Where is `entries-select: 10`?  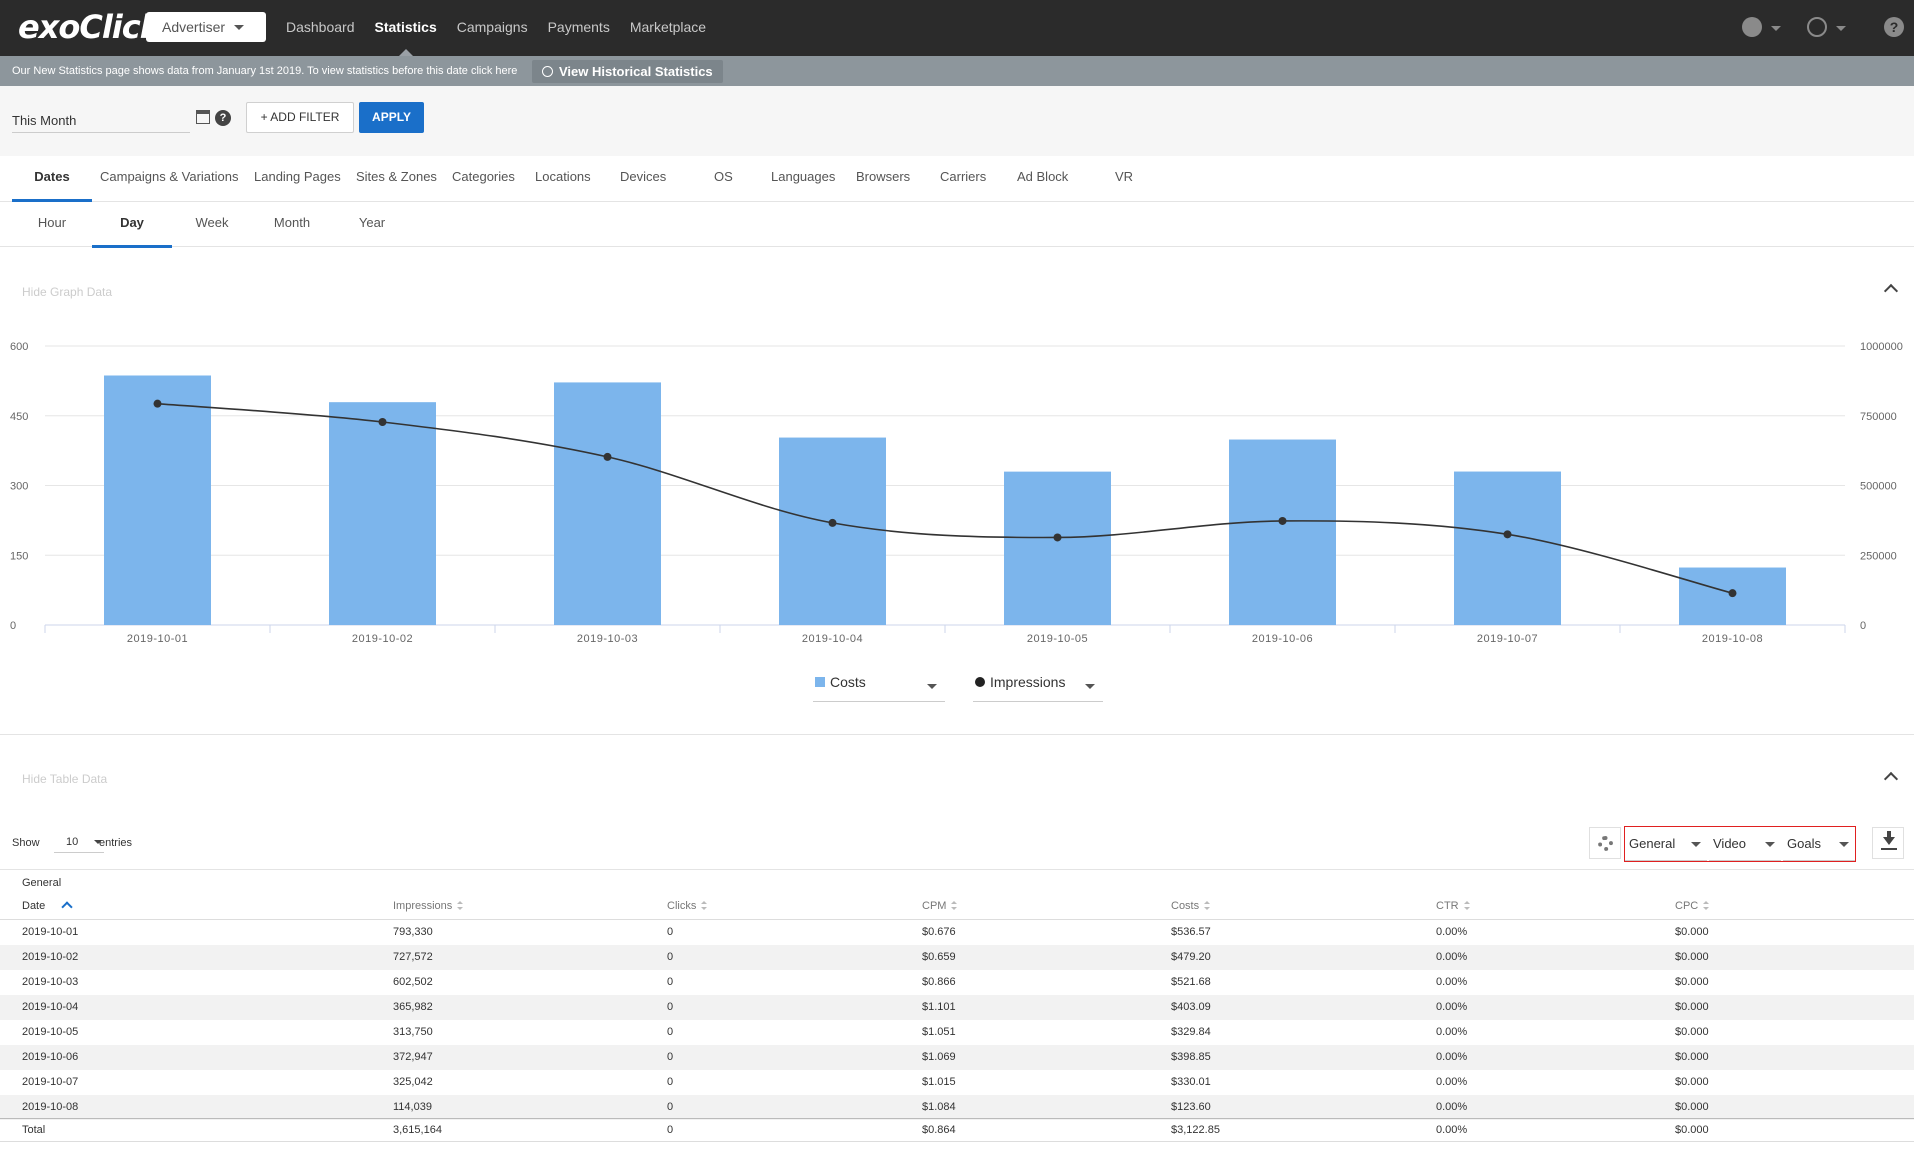
entries-select: 10 is located at coordinates (79, 843).